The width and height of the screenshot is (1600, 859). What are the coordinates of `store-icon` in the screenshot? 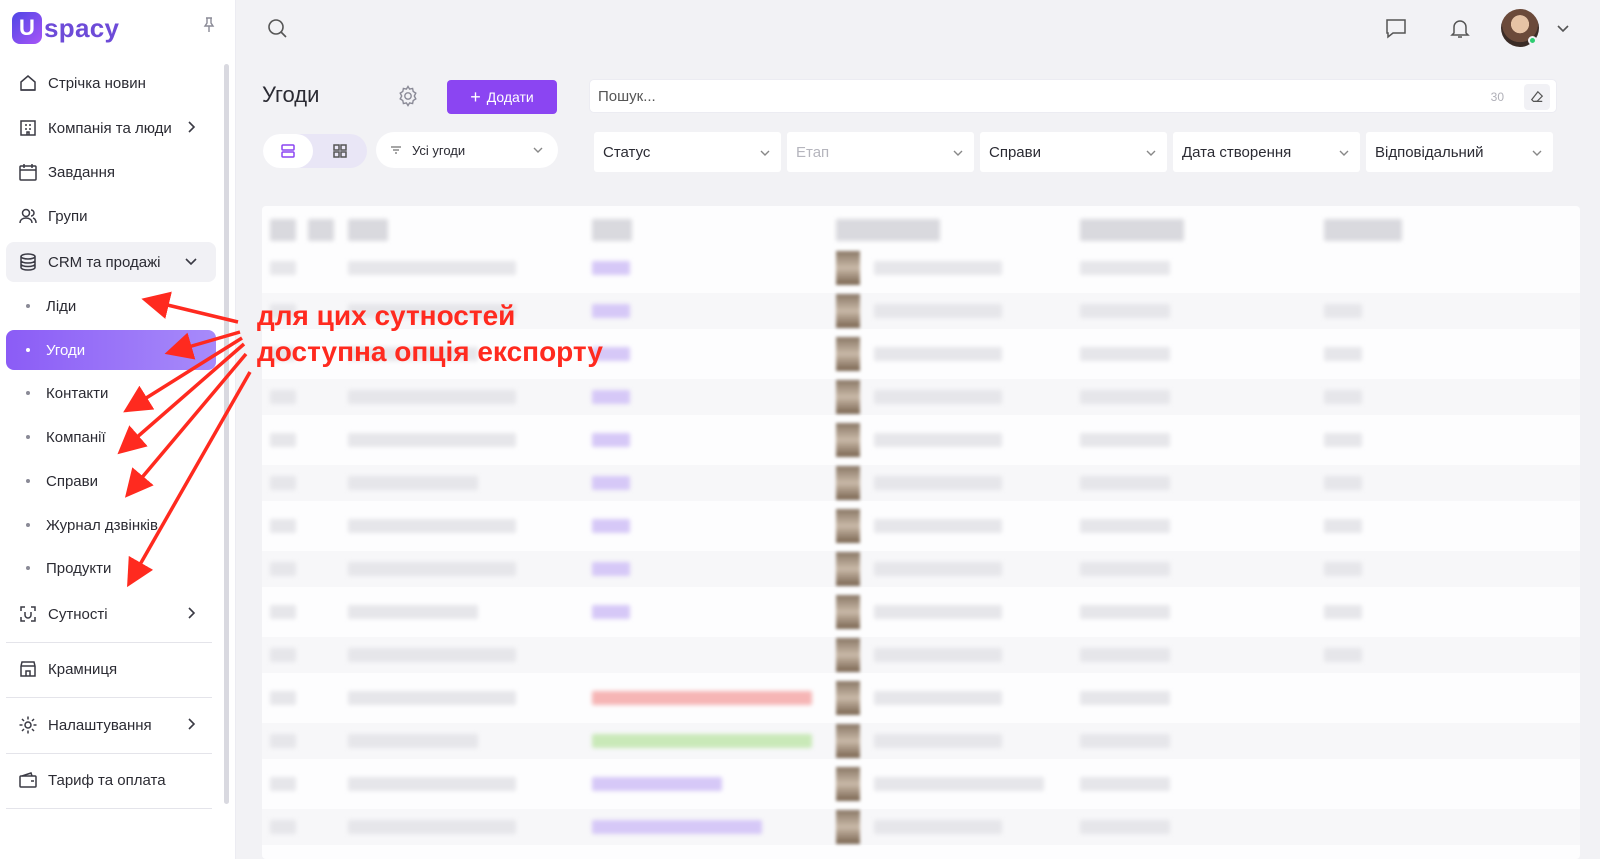 It's located at (28, 669).